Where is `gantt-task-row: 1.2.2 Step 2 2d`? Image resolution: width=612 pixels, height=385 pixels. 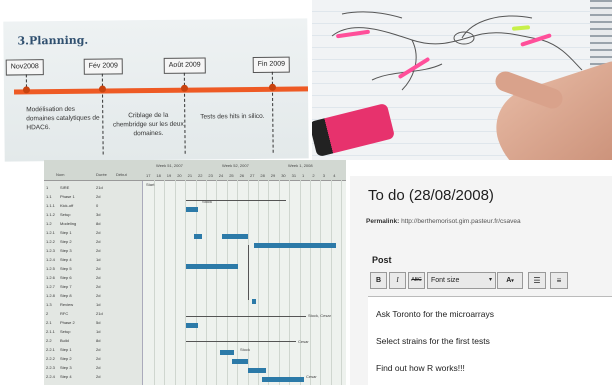
gantt-task-row: 1.2.2 Step 2 2d is located at coordinates (93, 242).